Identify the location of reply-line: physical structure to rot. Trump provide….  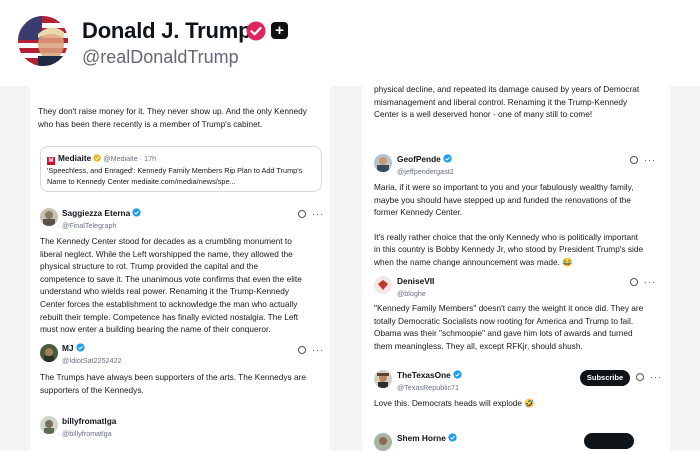
(149, 266).